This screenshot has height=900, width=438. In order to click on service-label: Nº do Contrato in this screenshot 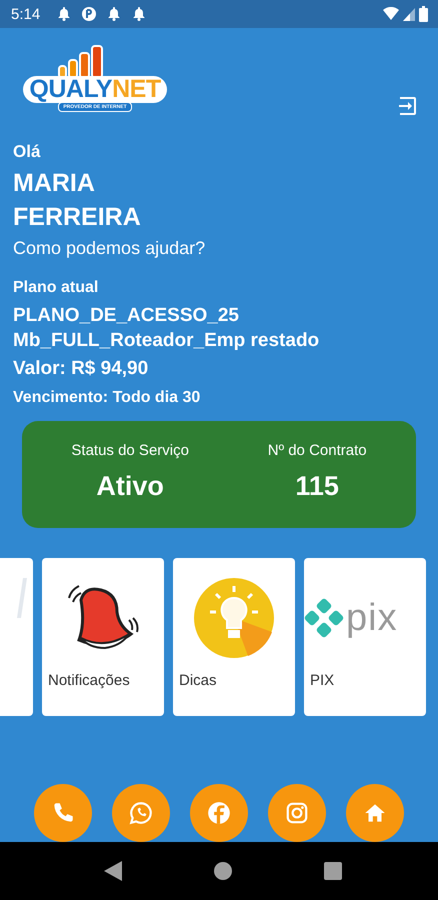, I will do `click(317, 450)`.